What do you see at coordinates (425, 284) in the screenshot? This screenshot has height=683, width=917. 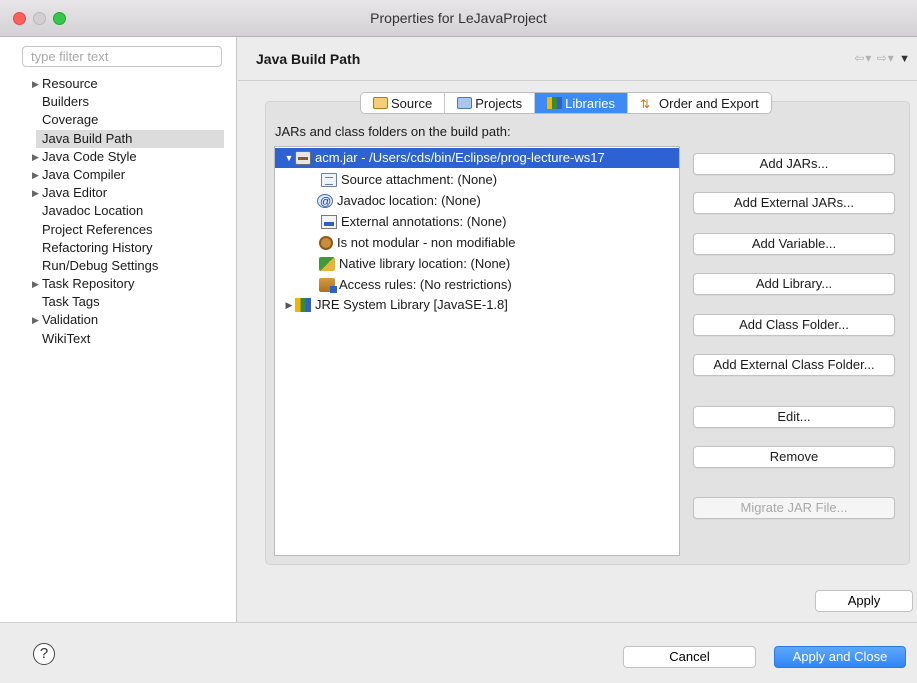 I see `tree-row-label: Access rules: (No restrictions)` at bounding box center [425, 284].